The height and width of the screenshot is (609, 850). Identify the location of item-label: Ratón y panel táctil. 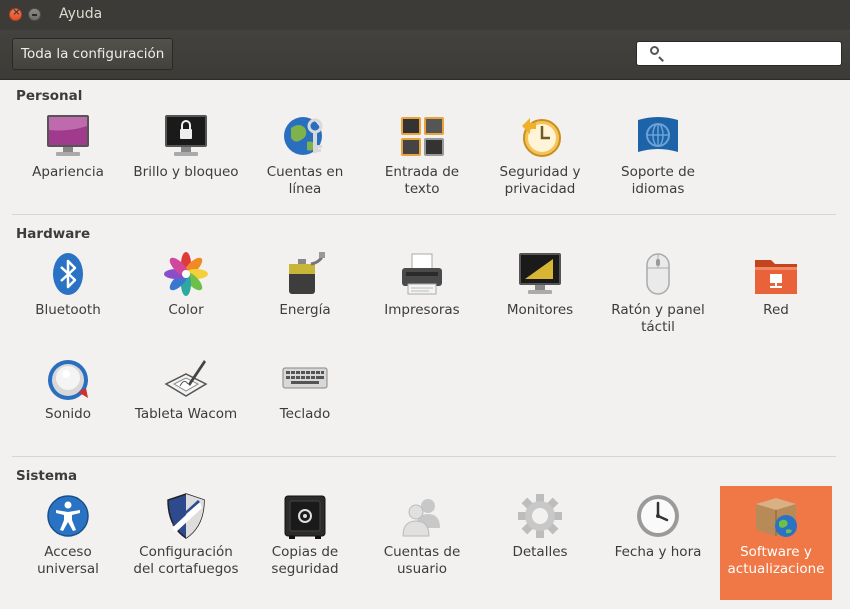
(658, 318).